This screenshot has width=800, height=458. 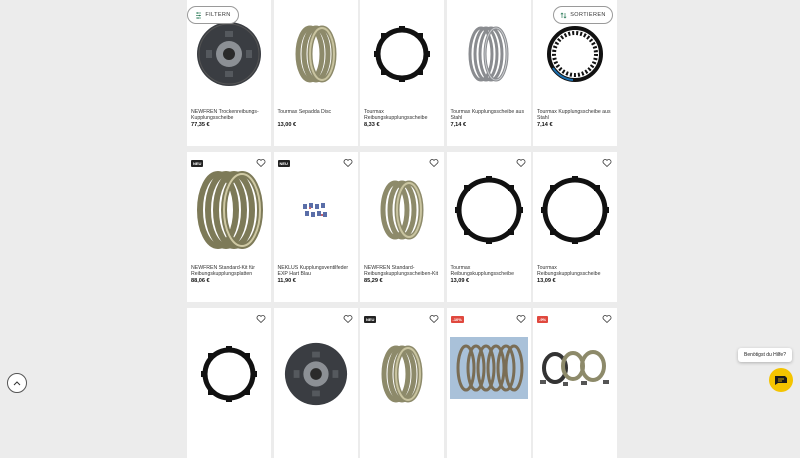 I want to click on chat-icon, so click(x=781, y=380).